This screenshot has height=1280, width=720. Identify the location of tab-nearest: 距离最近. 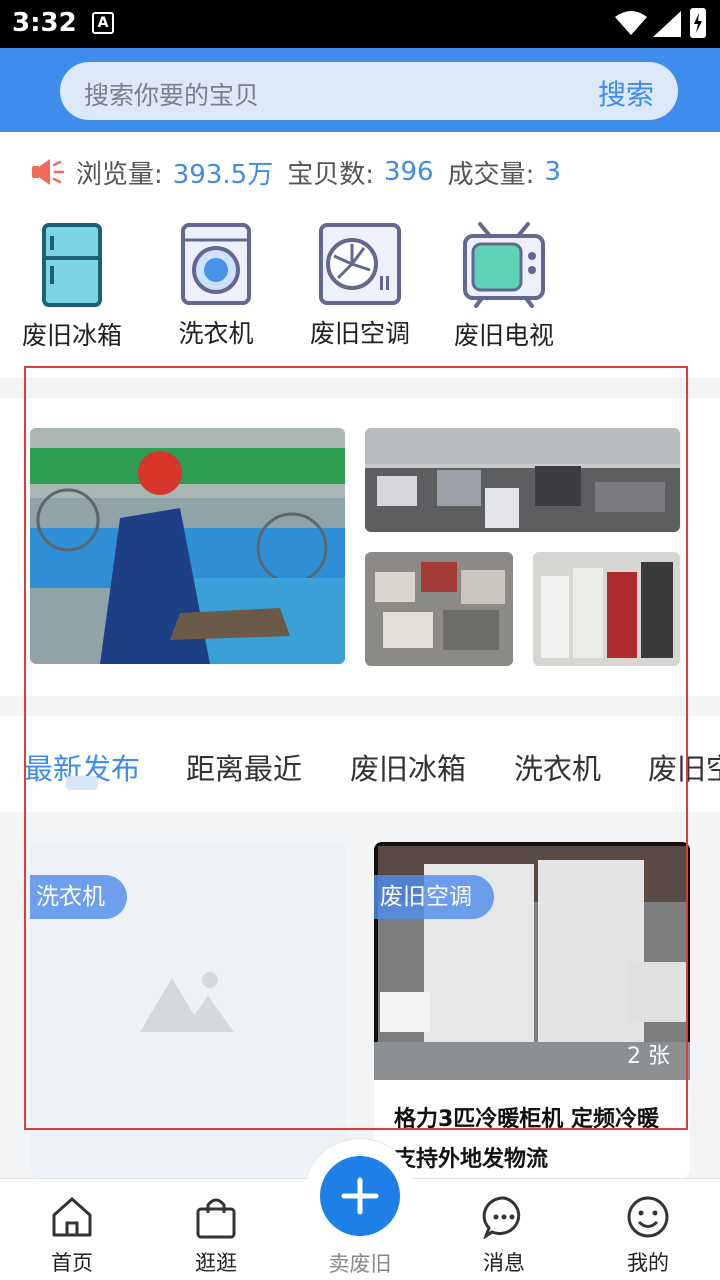
(244, 767).